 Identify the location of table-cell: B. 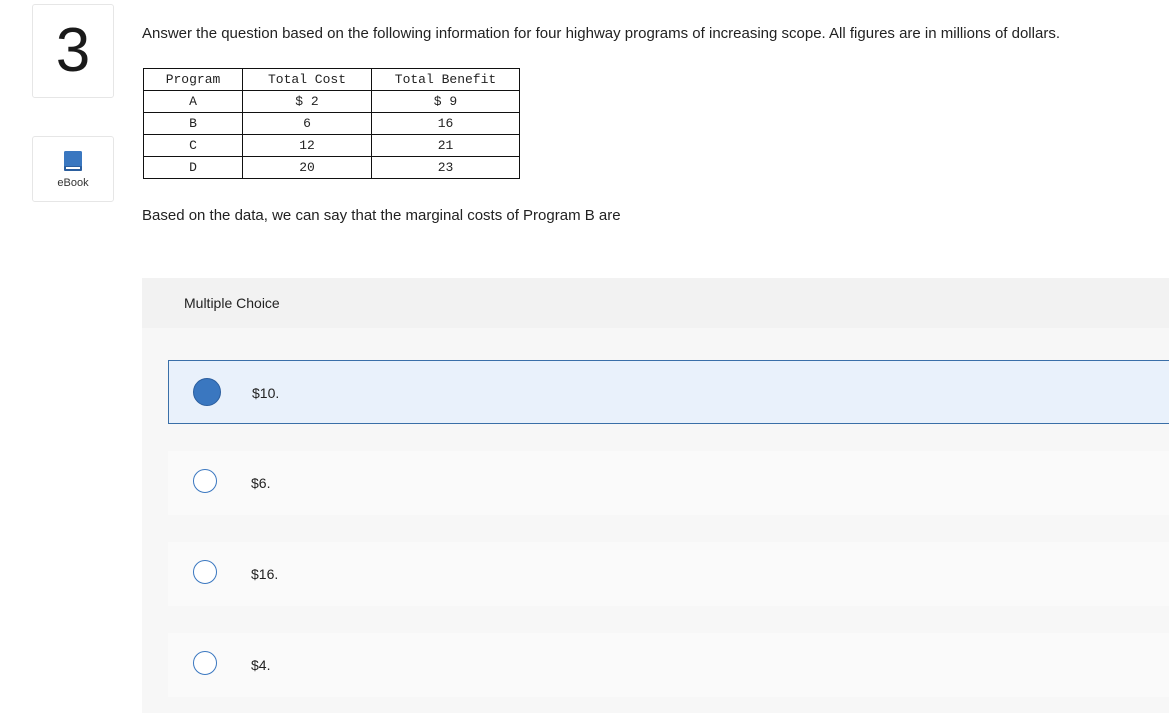
(193, 123).